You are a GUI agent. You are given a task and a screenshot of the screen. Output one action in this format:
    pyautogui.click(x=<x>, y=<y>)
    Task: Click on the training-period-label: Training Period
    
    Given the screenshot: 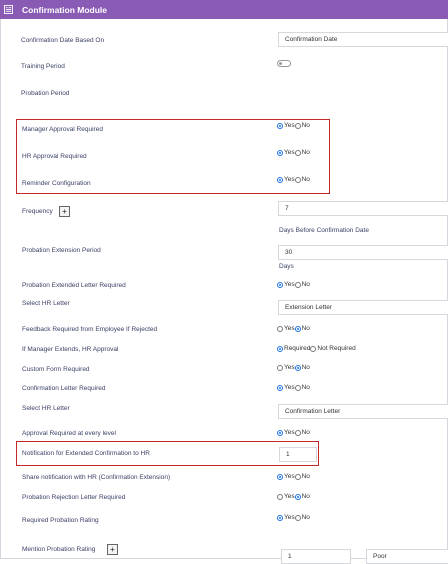 What is the action you would take?
    pyautogui.click(x=43, y=66)
    